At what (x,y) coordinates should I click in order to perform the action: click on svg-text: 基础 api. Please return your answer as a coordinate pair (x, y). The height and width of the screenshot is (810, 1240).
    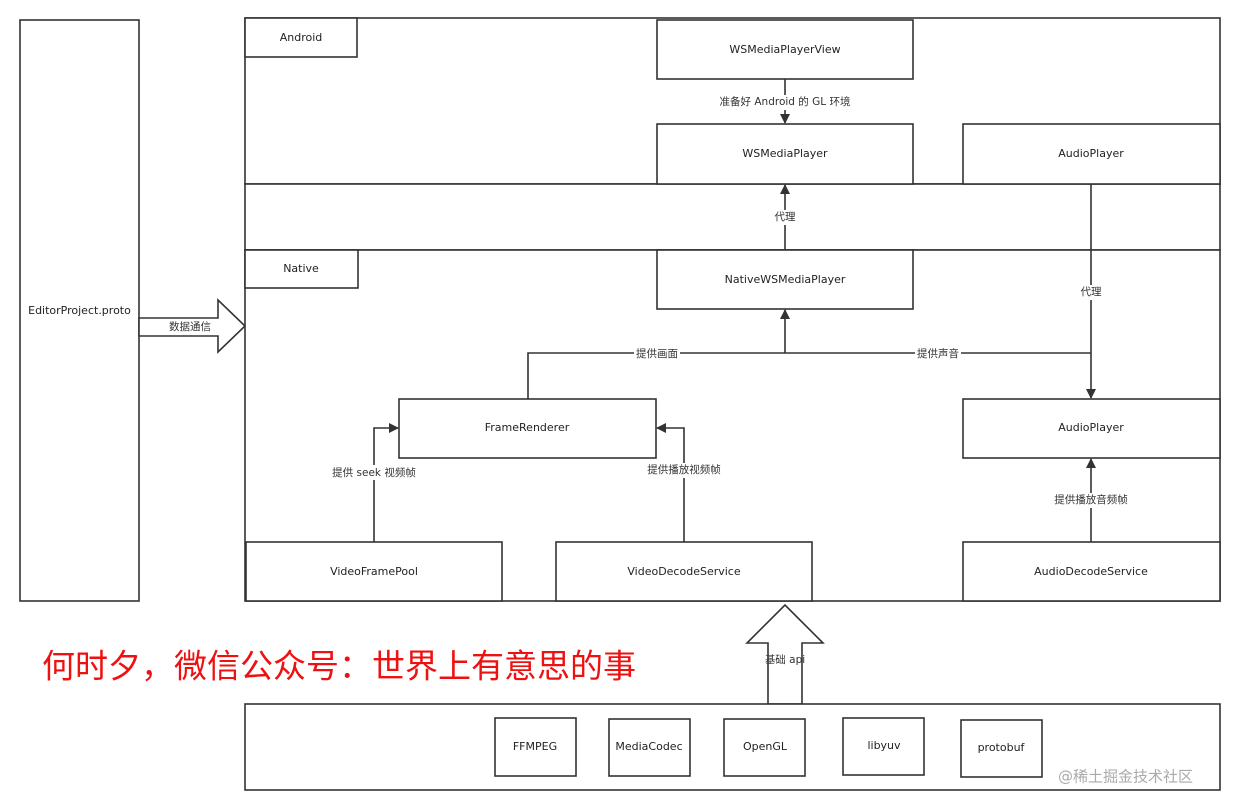
    Looking at the image, I should click on (785, 659).